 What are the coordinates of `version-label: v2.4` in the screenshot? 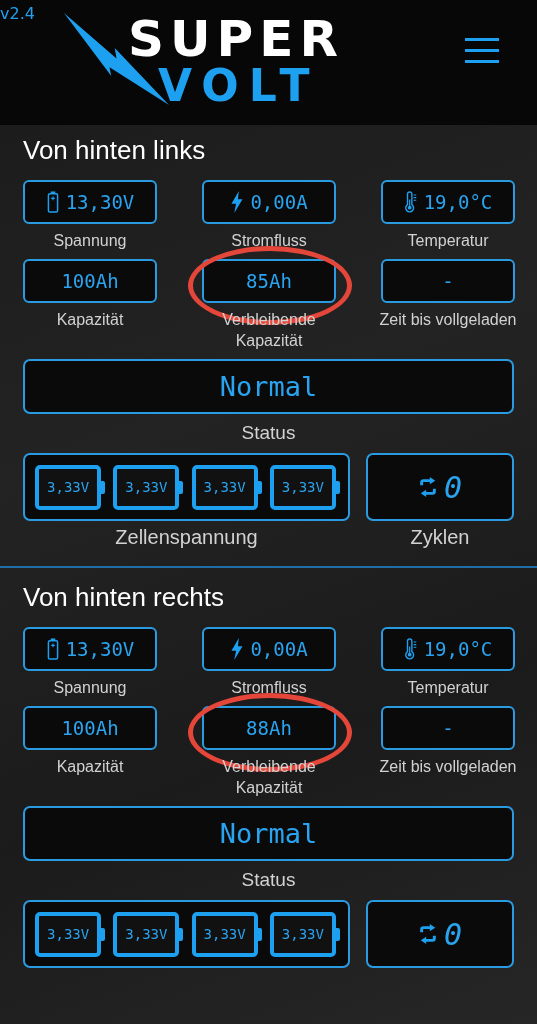 It's located at (17, 13).